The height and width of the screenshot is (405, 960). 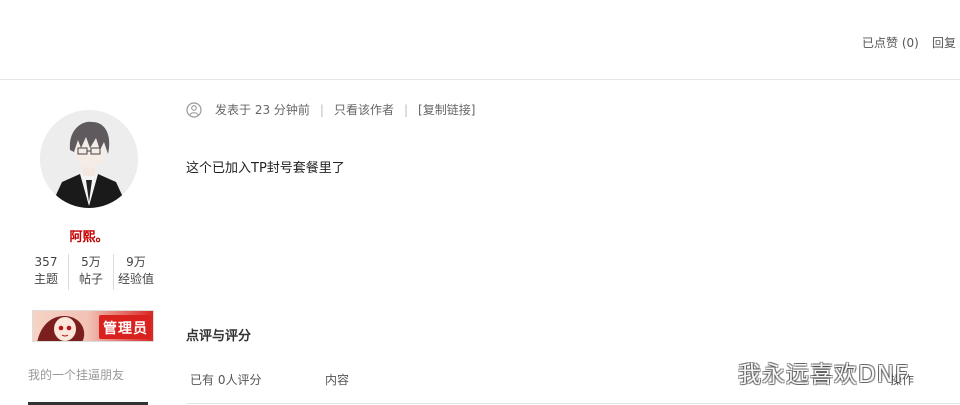 What do you see at coordinates (364, 109) in the screenshot?
I see `only-author-link: 只看该作者` at bounding box center [364, 109].